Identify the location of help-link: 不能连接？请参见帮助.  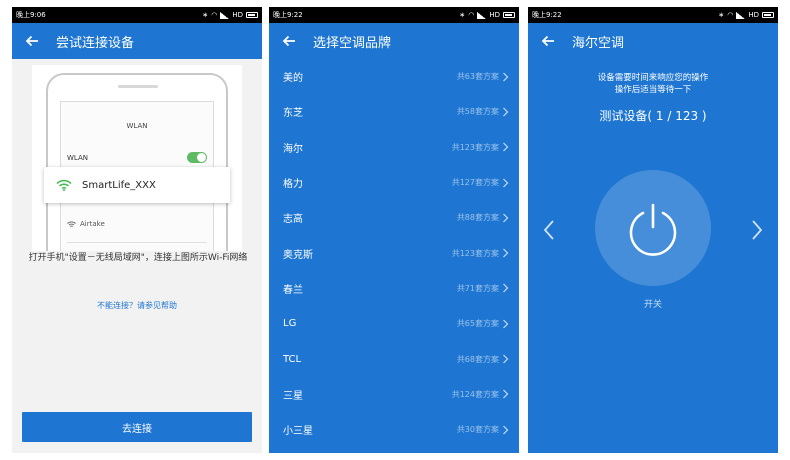
(137, 305).